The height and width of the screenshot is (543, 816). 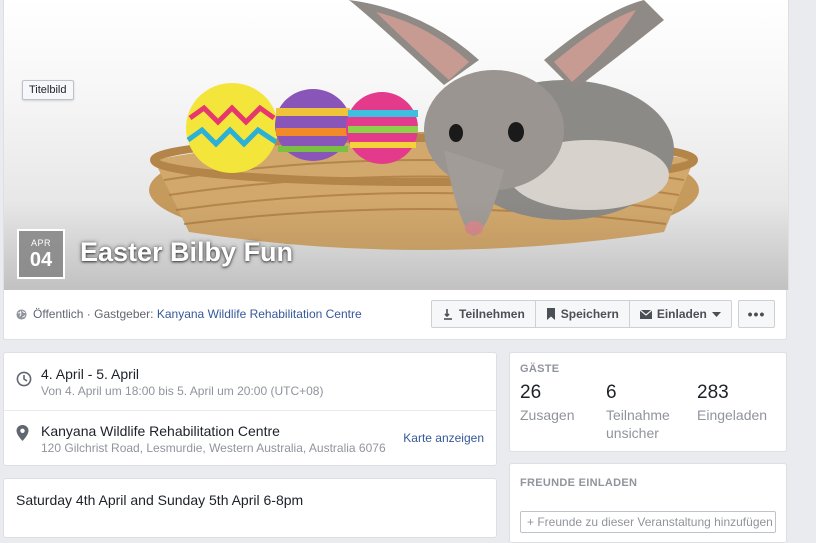 What do you see at coordinates (41, 260) in the screenshot?
I see `event-date-day: 04` at bounding box center [41, 260].